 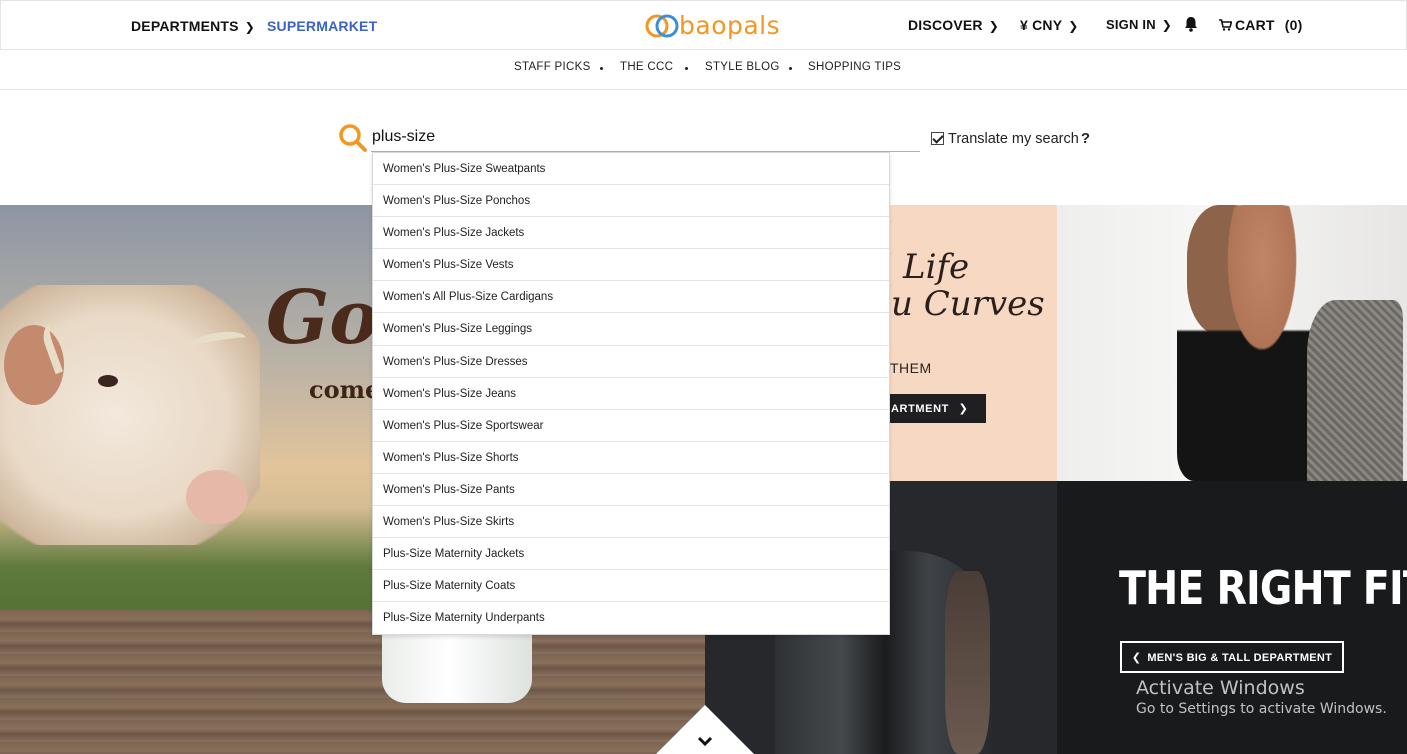 I want to click on suggestion-item: Plus-Size Maternity Coats, so click(x=631, y=586).